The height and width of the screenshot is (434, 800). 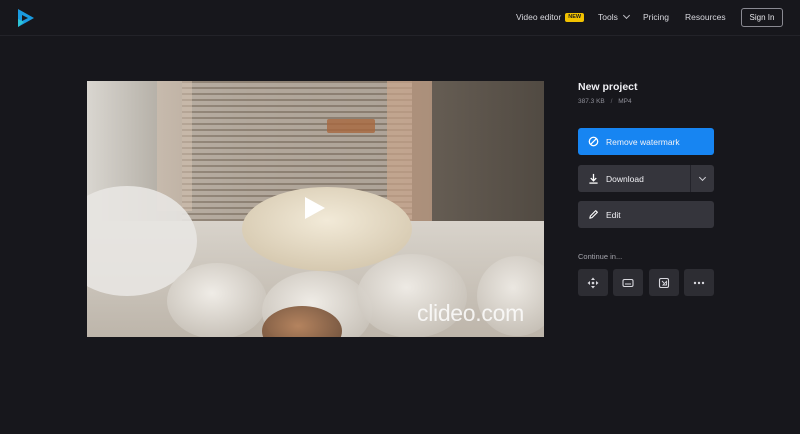 I want to click on sign-in-button: Sign In, so click(x=762, y=17).